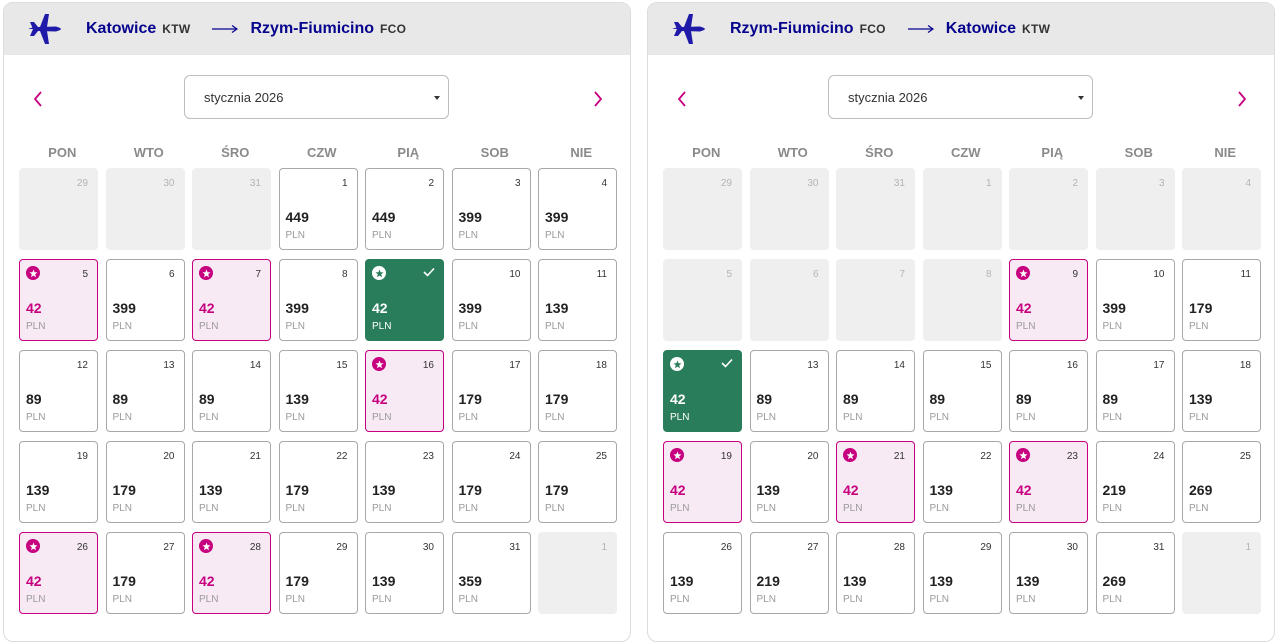 This screenshot has height=642, width=1285. What do you see at coordinates (1135, 391) in the screenshot?
I see `calendar-day-cell: 17 89 PLN` at bounding box center [1135, 391].